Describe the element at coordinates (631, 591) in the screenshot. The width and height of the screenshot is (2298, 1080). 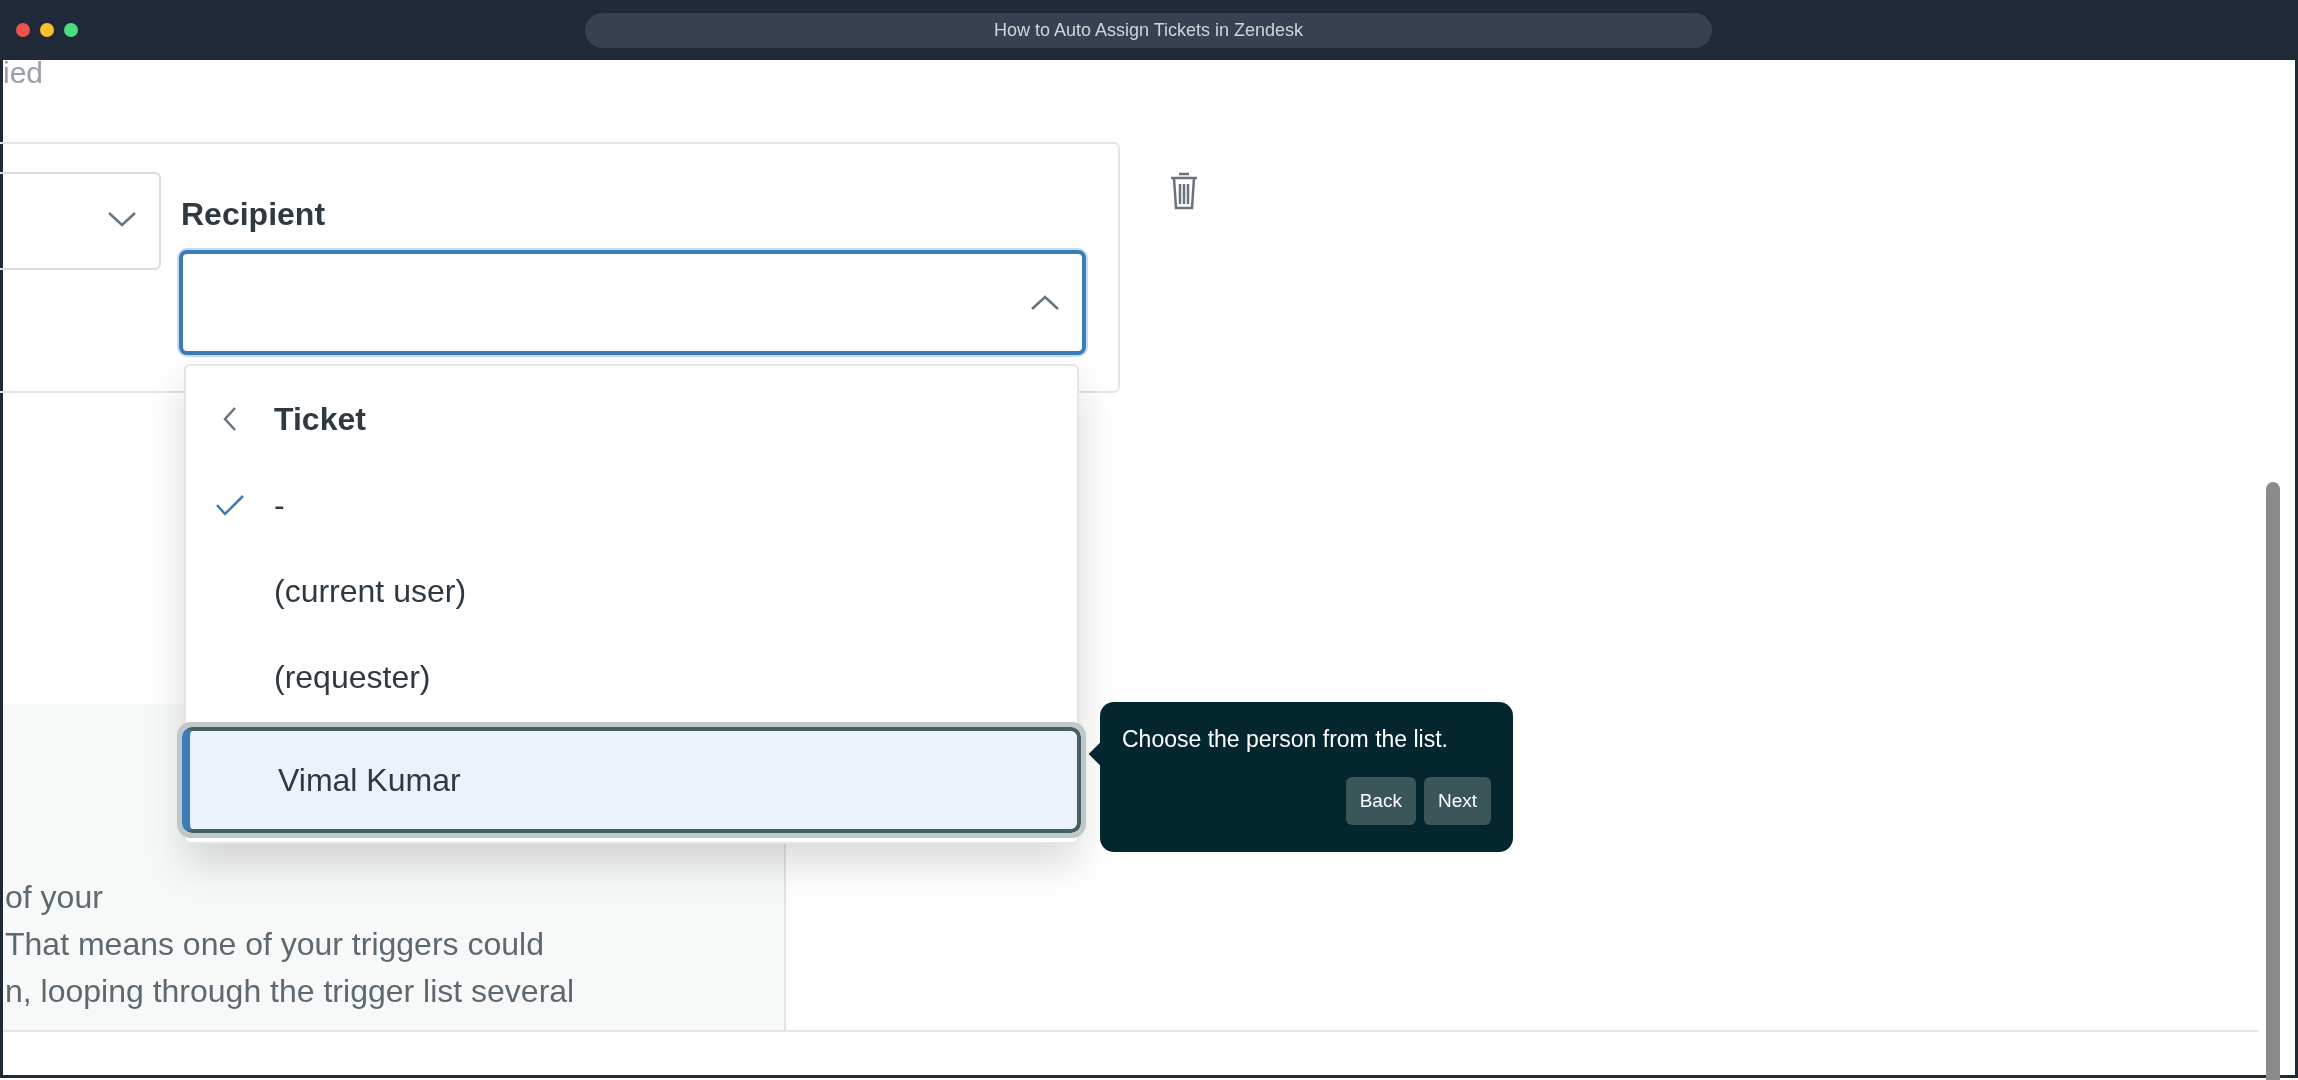
I see `menu-option: (current user)` at that location.